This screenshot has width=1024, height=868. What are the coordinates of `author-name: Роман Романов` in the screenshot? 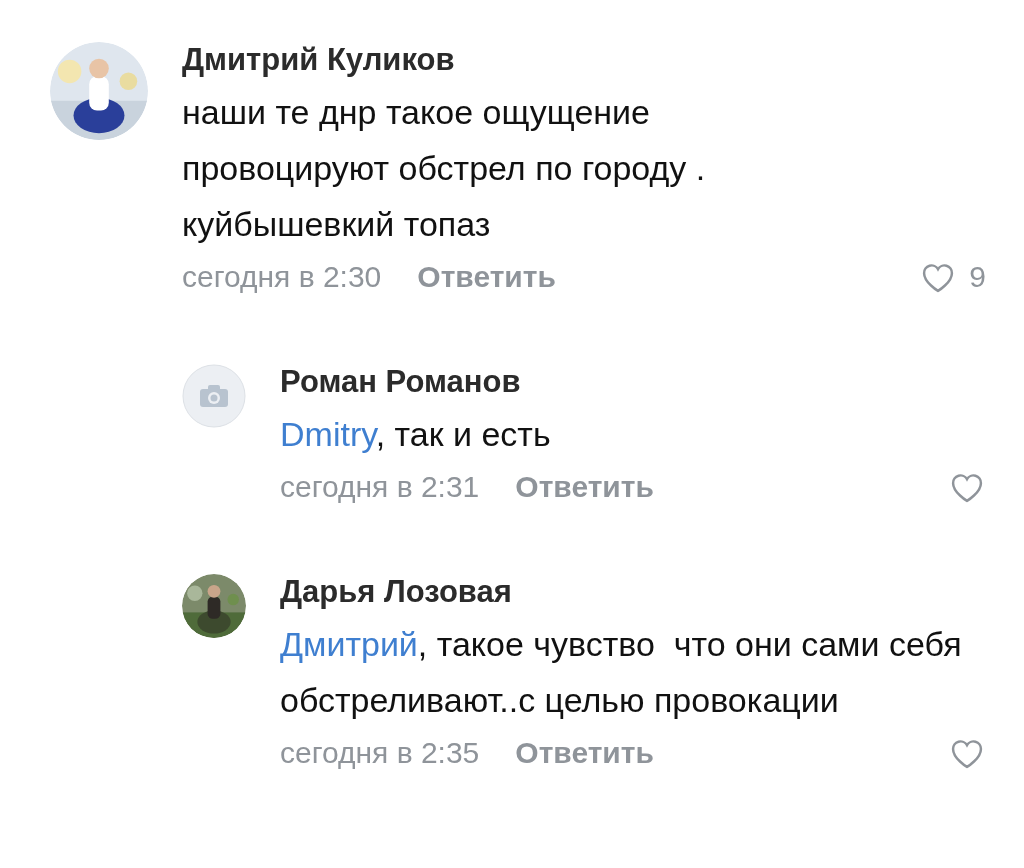 It's located at (633, 382).